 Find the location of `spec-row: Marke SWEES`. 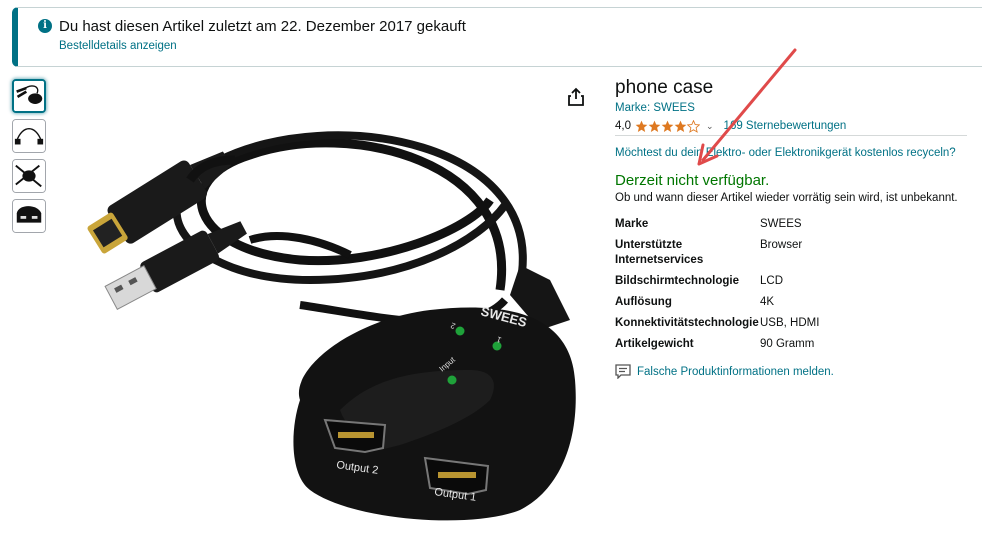

spec-row: Marke SWEES is located at coordinates (717, 224).